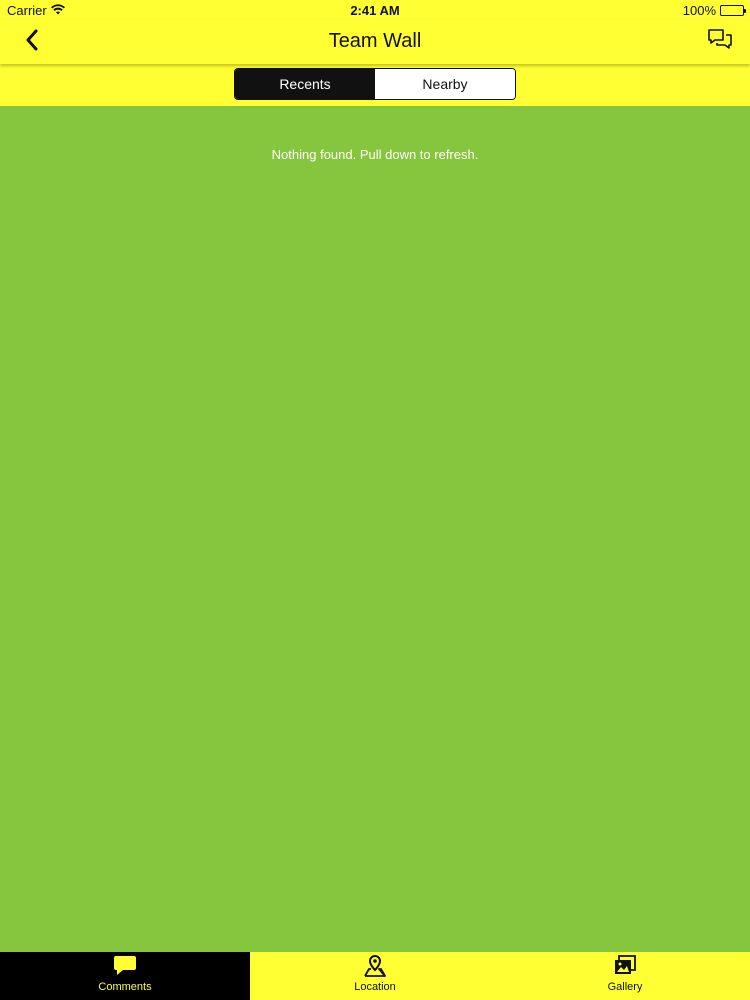 The width and height of the screenshot is (750, 1000). I want to click on status-bar: Carrier 2:41 AM 100%, so click(375, 10).